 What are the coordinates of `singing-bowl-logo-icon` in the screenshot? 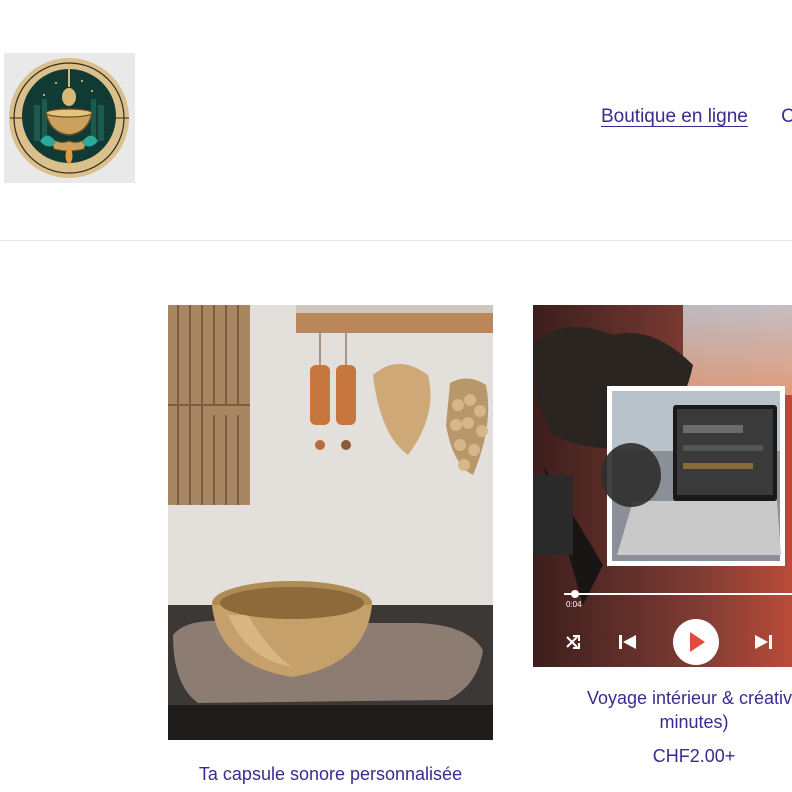 It's located at (69, 118).